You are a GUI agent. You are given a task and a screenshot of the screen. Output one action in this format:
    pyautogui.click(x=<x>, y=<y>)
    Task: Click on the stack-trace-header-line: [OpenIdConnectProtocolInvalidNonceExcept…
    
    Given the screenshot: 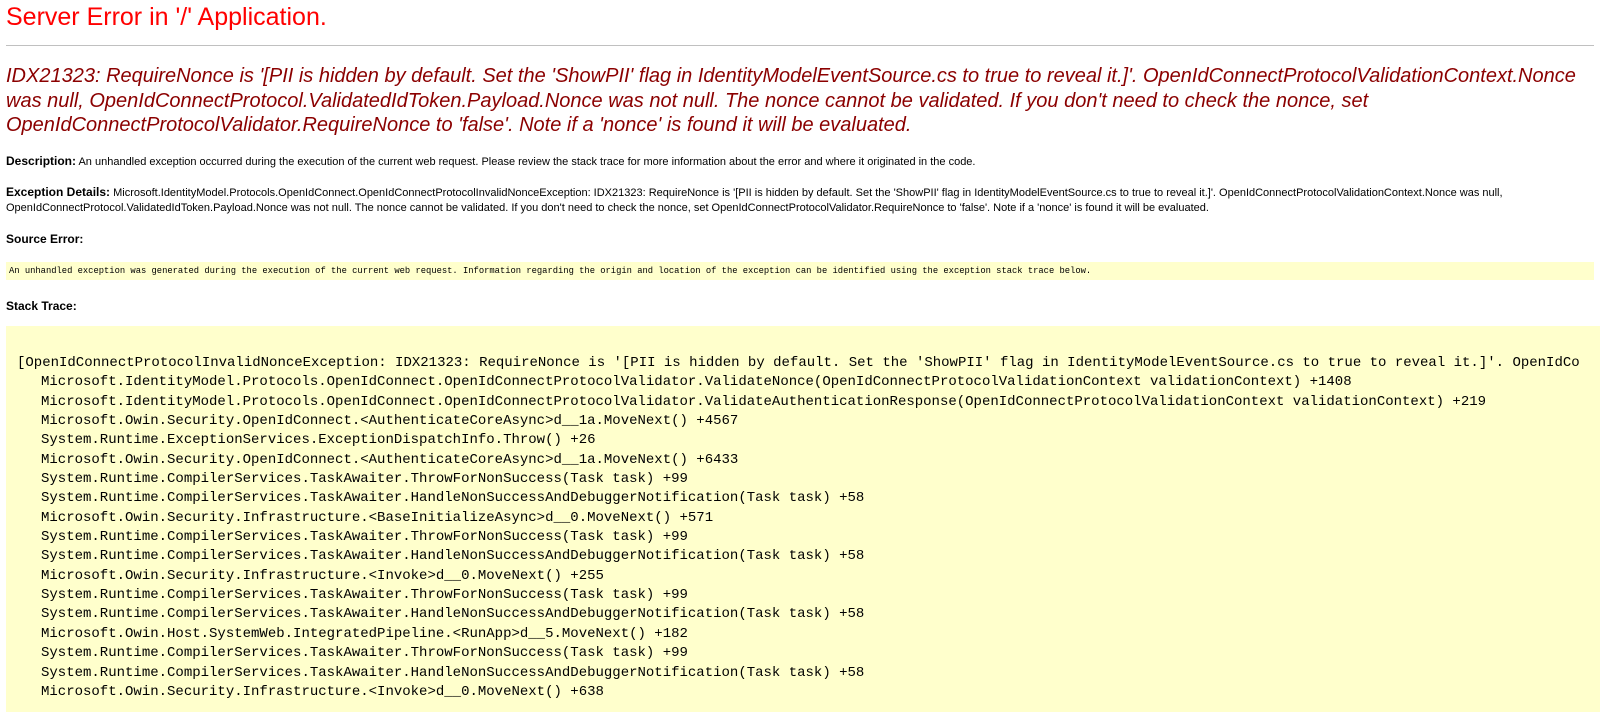 What is the action you would take?
    pyautogui.click(x=798, y=363)
    